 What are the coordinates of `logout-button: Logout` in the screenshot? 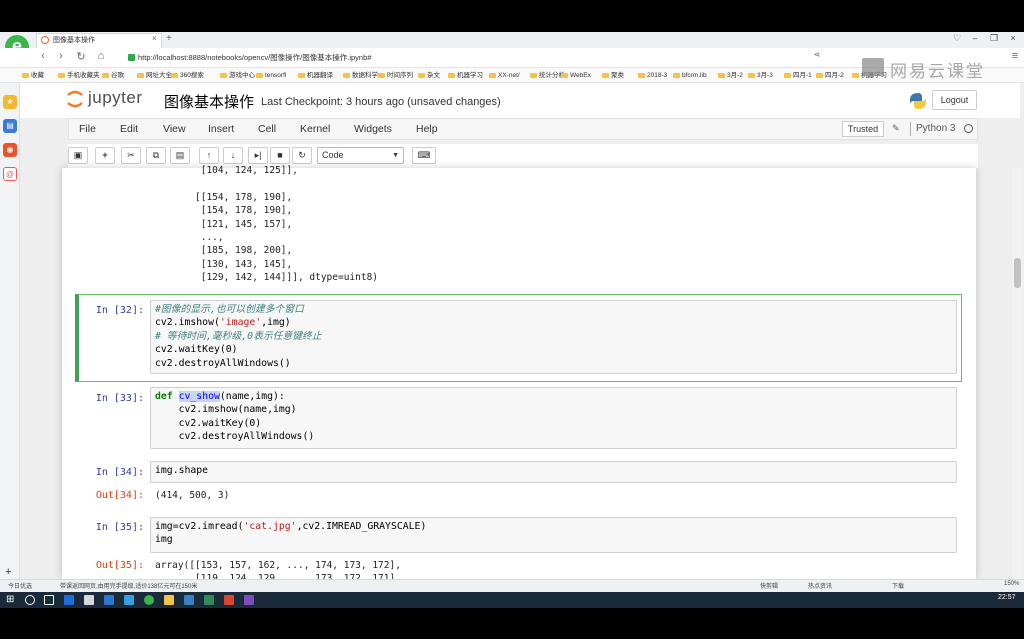 It's located at (954, 100).